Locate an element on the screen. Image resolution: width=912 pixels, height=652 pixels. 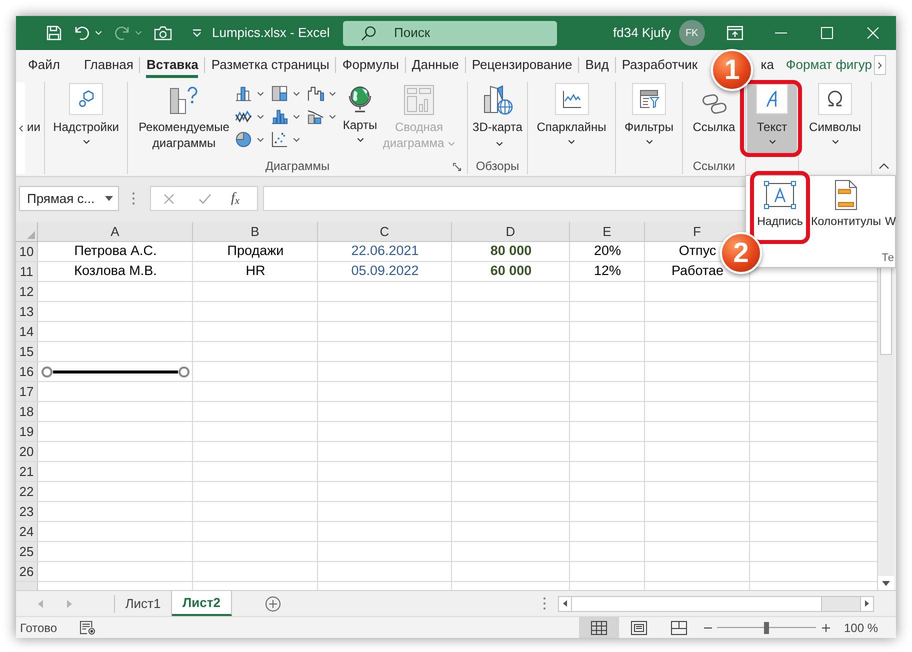
camera-icon is located at coordinates (163, 33).